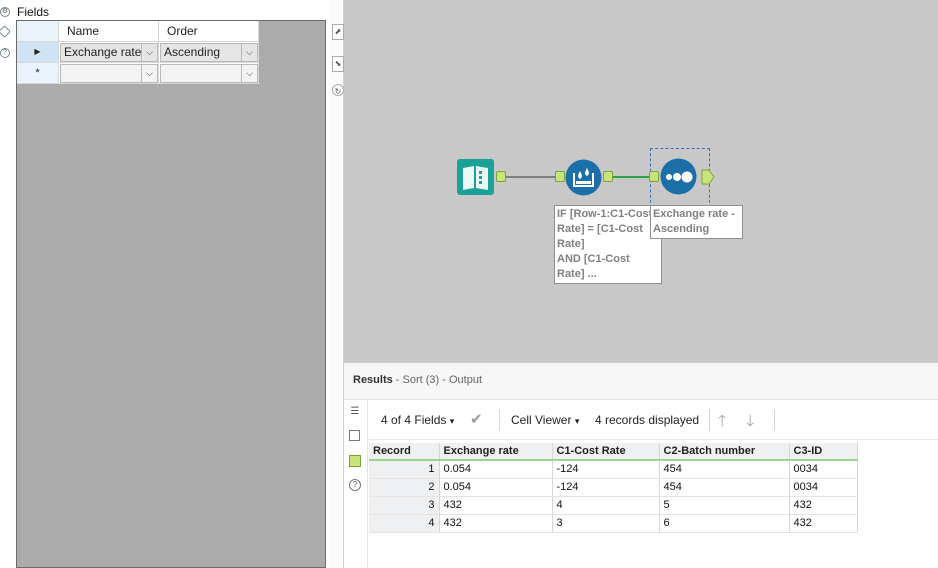 The width and height of the screenshot is (938, 568). I want to click on table-row: 1 0.054 -124 454 0034, so click(613, 469).